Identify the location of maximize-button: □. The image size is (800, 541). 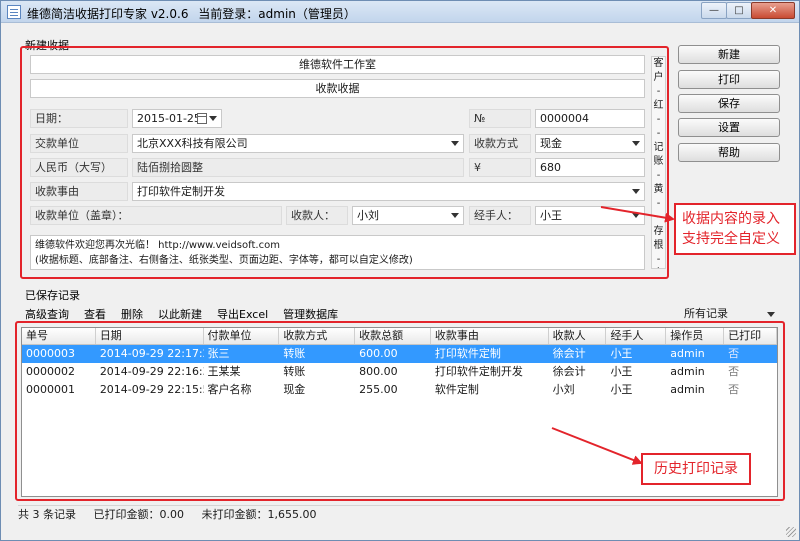
(739, 10).